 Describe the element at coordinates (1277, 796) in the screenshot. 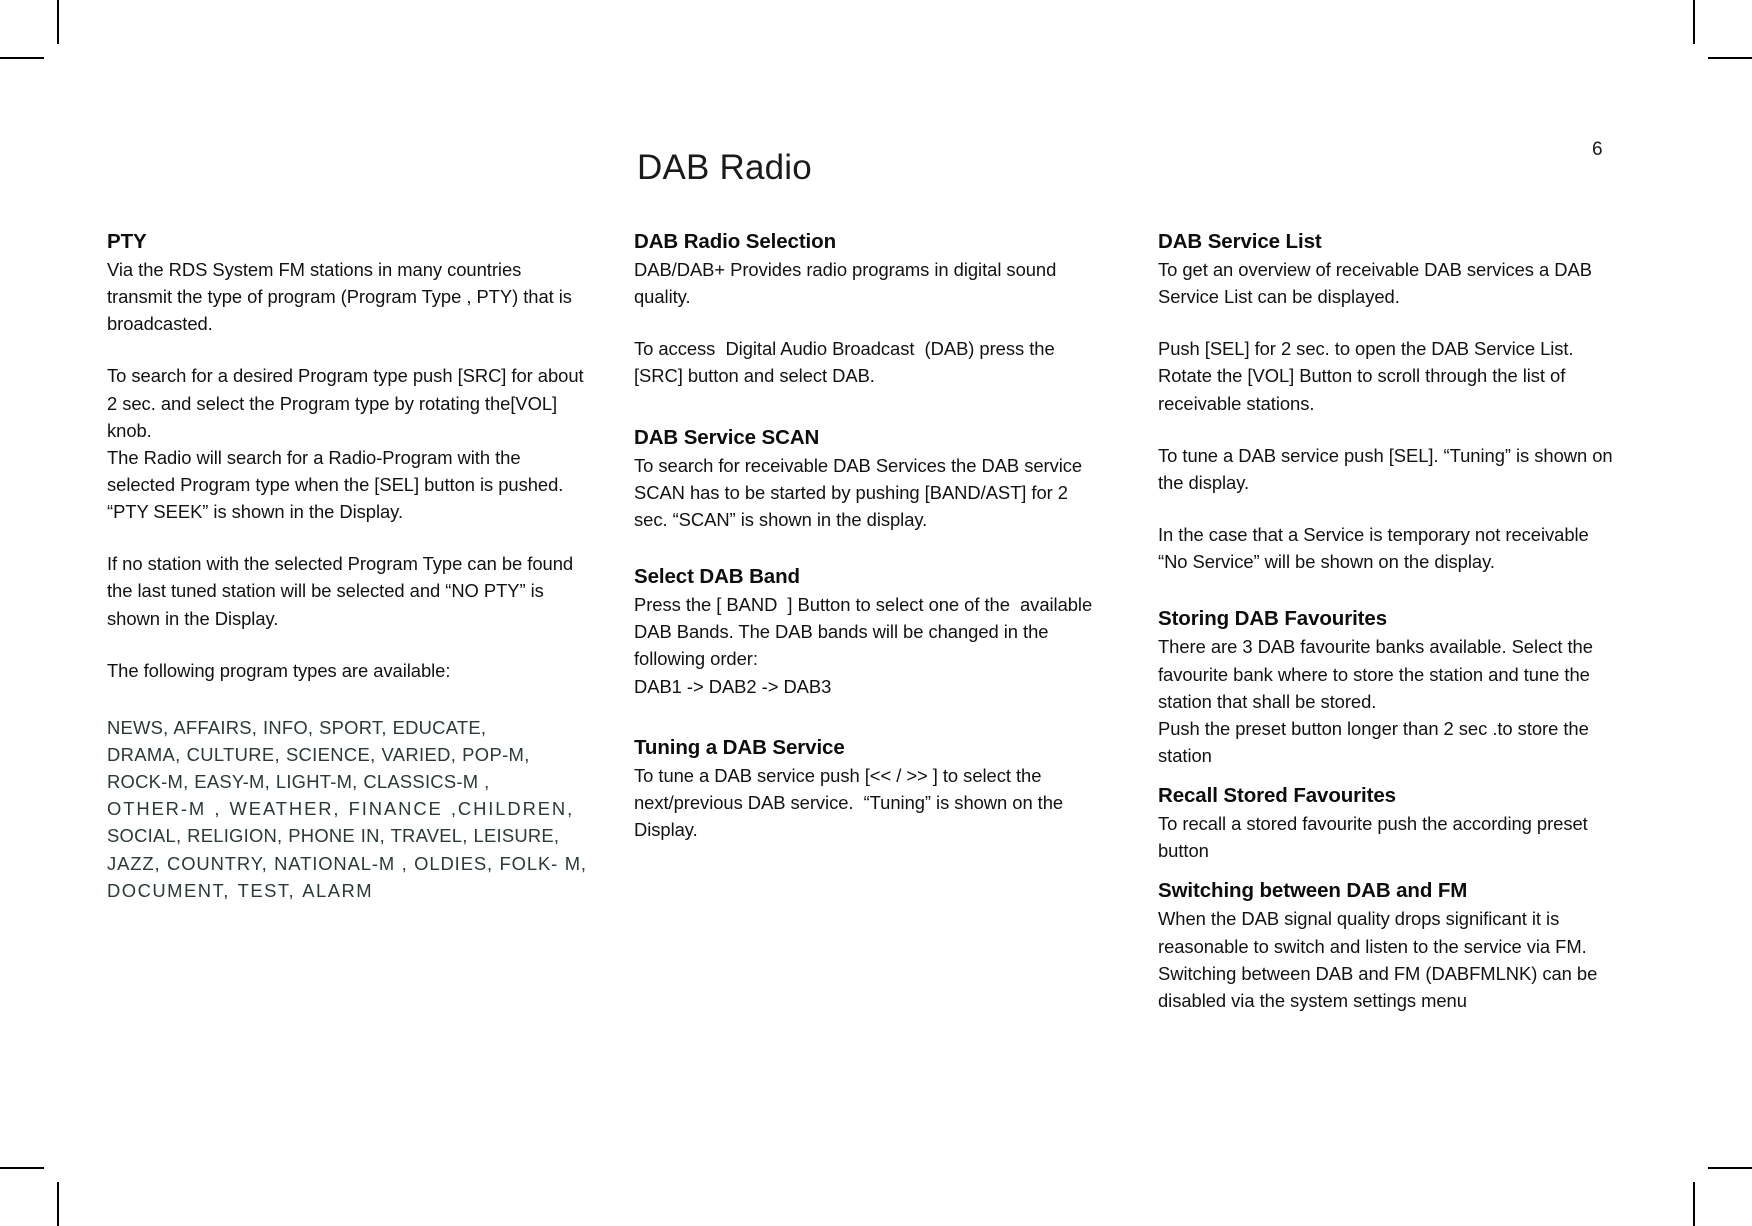

I see `section-heading-recall-stored-favourites: Recall Stored Favourites` at that location.